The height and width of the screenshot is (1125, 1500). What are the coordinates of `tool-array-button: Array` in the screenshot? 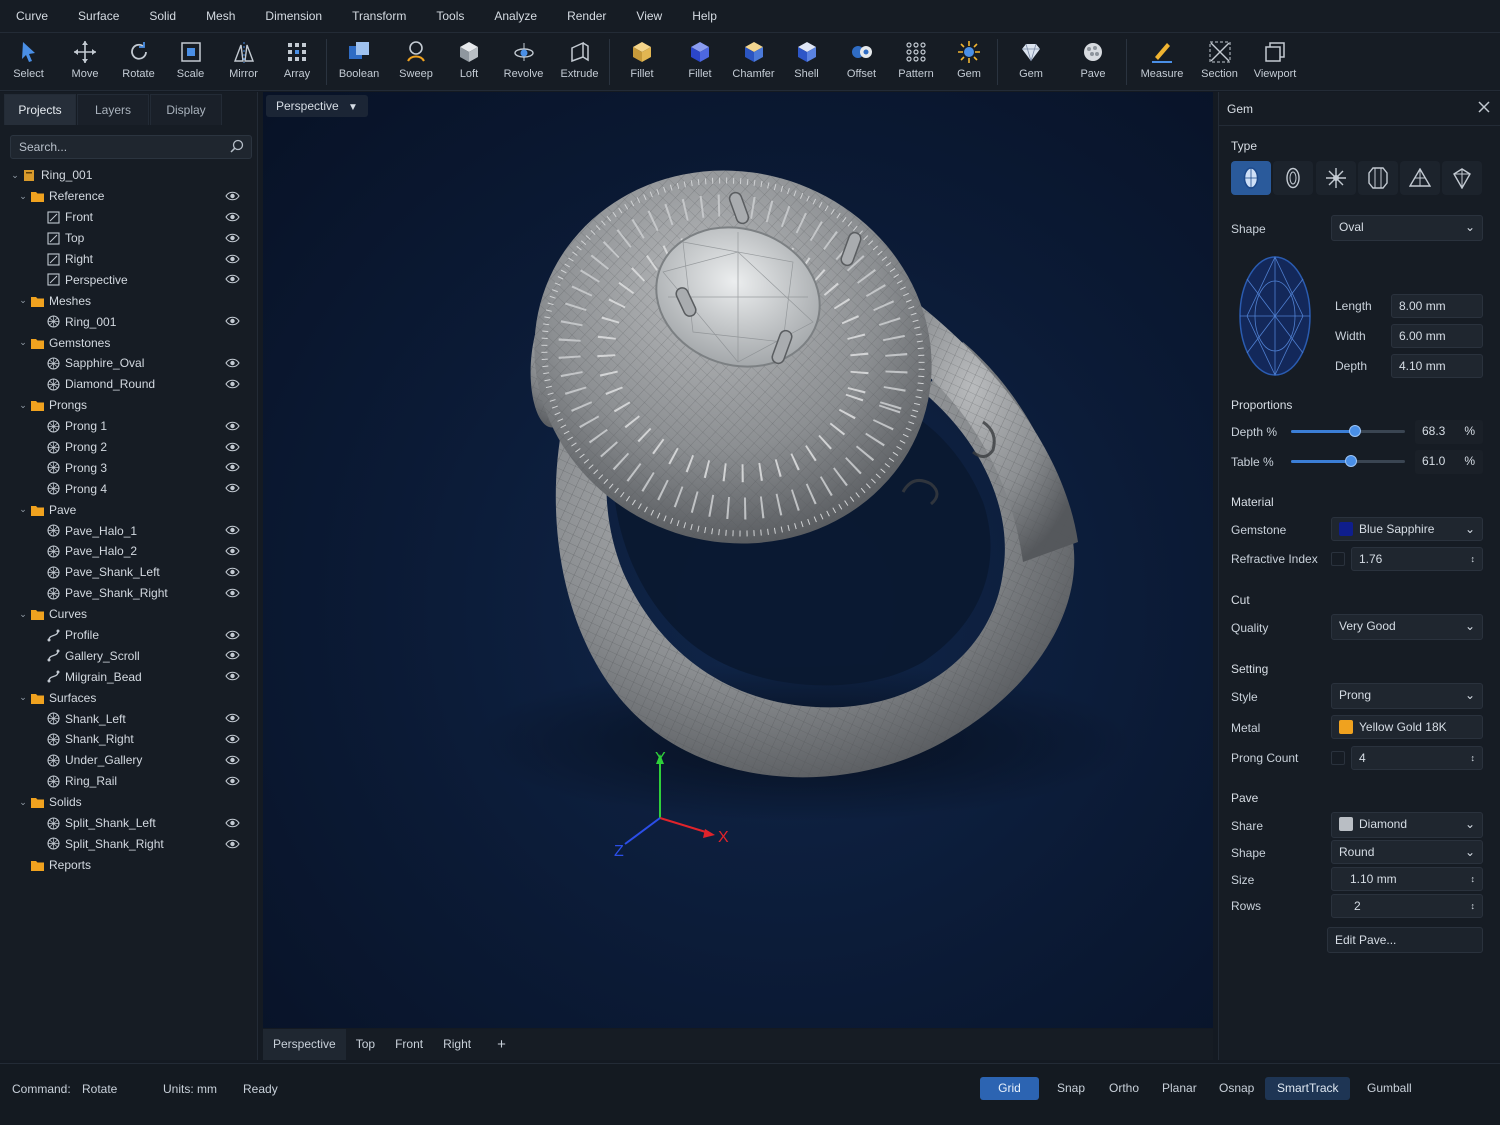 It's located at (297, 62).